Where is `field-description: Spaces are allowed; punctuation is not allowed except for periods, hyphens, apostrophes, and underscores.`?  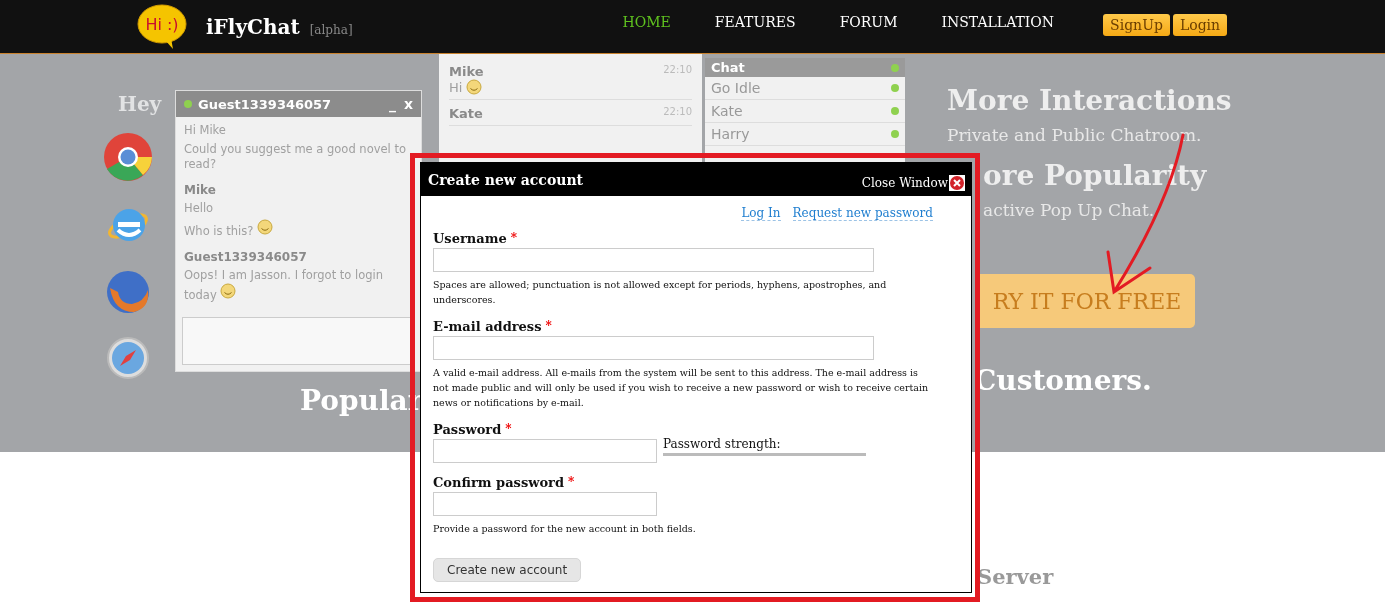
field-description: Spaces are allowed; punctuation is not allowed except for periods, hyphens, apostrophes, and underscores. is located at coordinates (660, 292).